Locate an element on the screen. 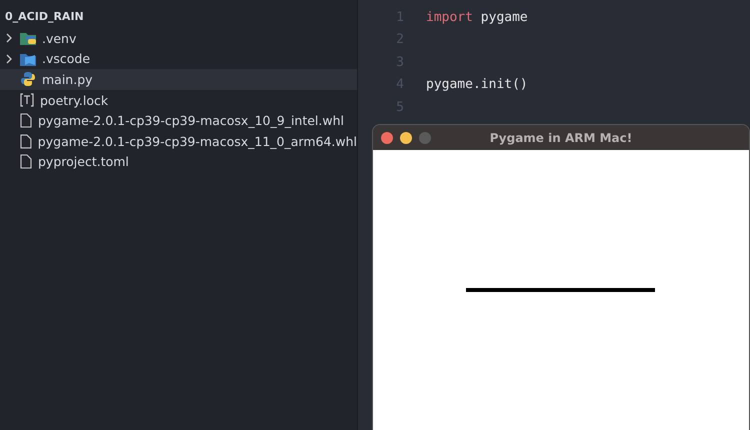 This screenshot has height=430, width=750. file-tree-item: main.py is located at coordinates (178, 79).